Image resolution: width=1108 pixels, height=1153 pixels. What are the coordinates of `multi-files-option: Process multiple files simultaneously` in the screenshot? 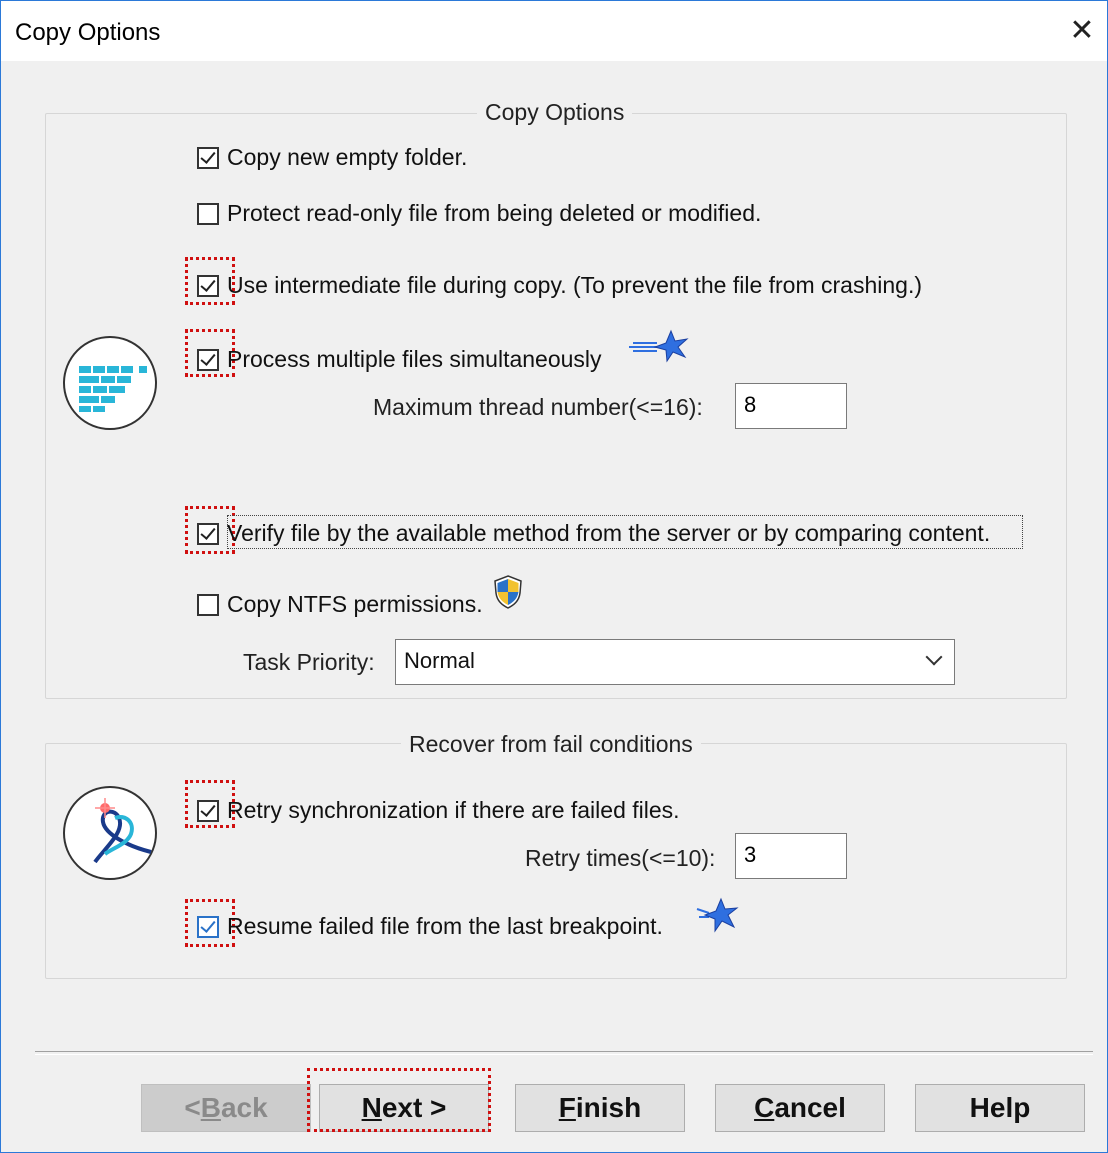 It's located at (399, 359).